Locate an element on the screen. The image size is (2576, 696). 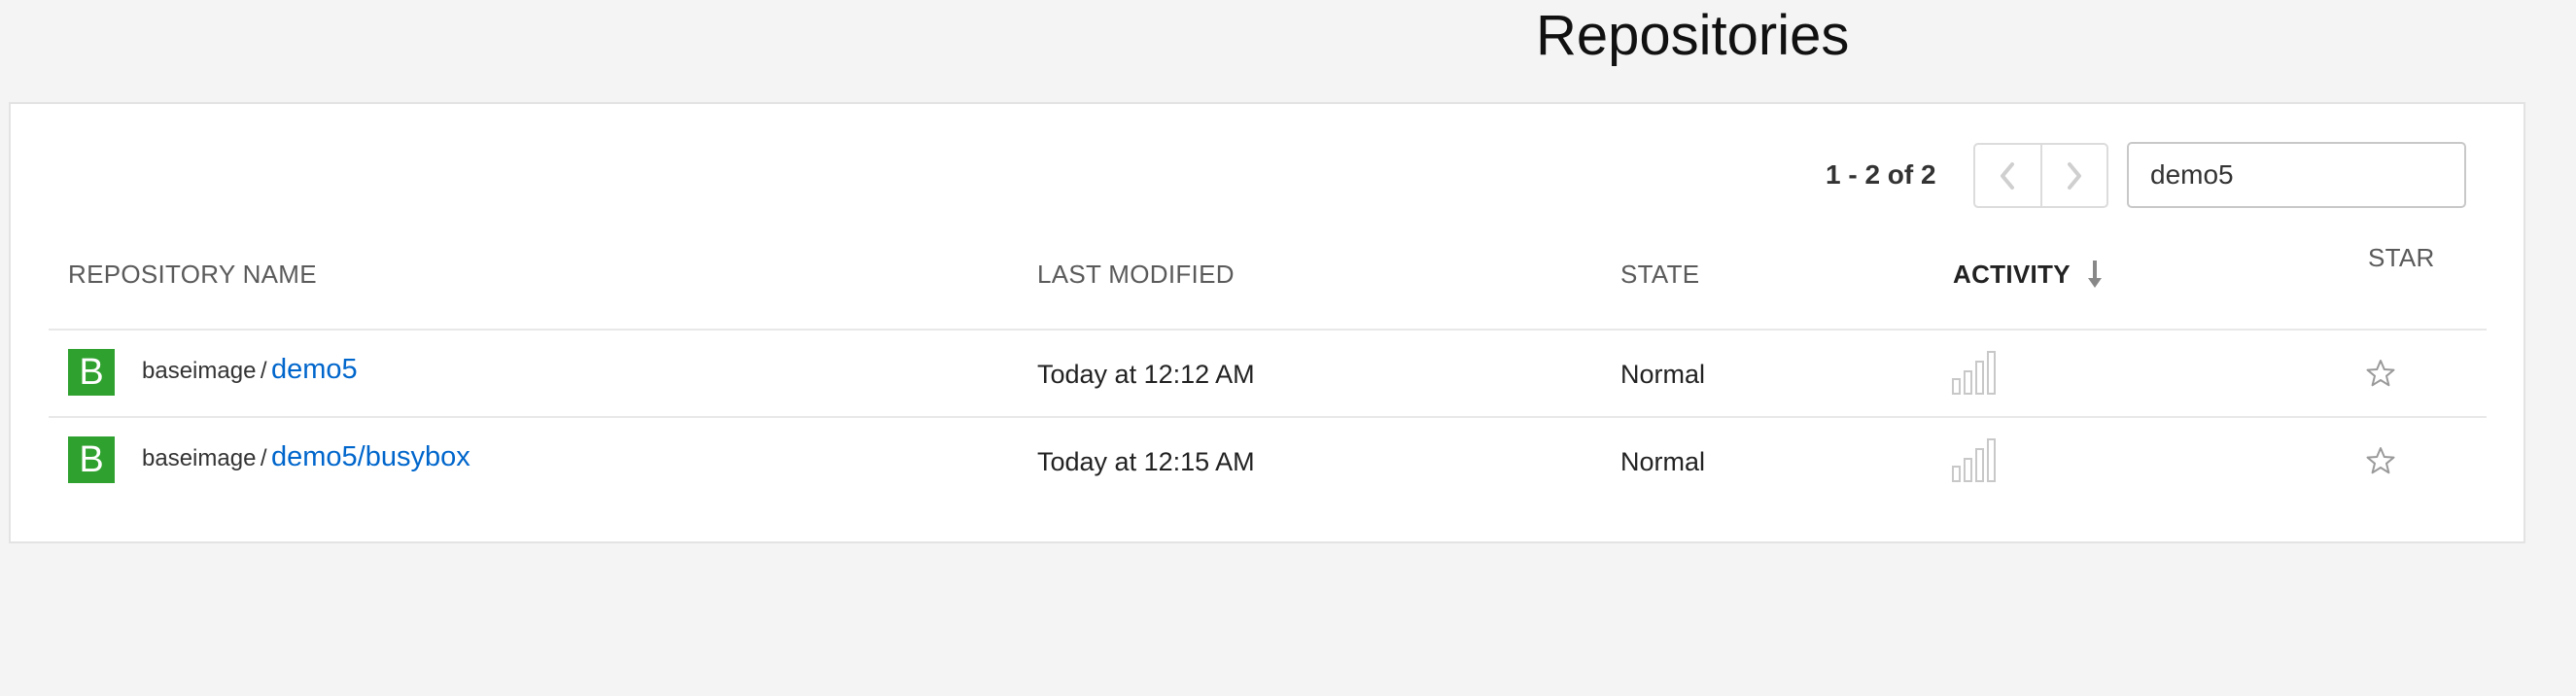
header-divider is located at coordinates (1268, 330).